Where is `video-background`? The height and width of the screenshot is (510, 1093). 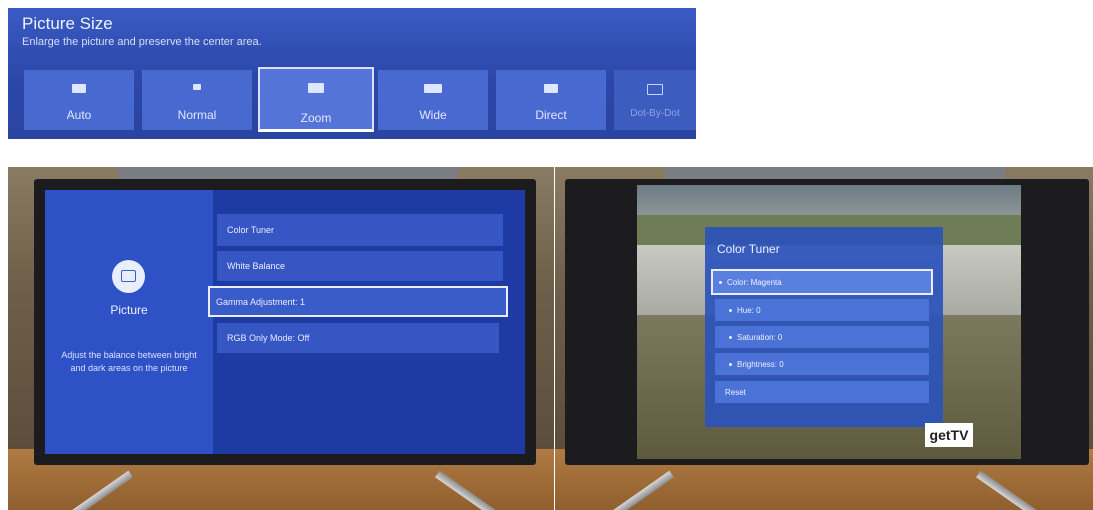
video-background is located at coordinates (829, 200).